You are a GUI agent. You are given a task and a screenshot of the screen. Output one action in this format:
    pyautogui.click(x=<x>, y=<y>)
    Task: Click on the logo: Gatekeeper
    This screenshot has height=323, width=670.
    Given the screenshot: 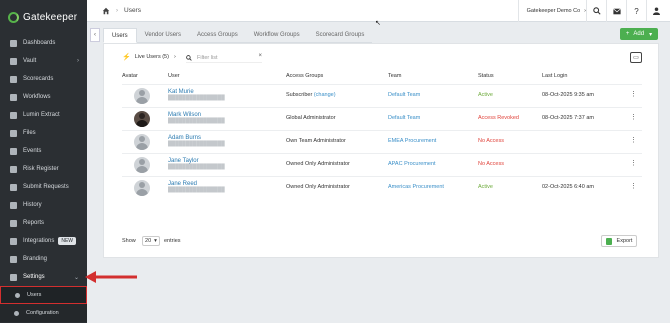 What is the action you would take?
    pyautogui.click(x=43, y=17)
    